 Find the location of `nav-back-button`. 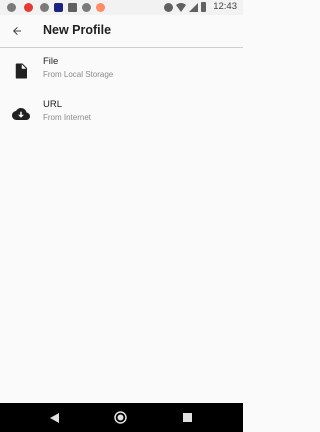

nav-back-button is located at coordinates (54, 417).